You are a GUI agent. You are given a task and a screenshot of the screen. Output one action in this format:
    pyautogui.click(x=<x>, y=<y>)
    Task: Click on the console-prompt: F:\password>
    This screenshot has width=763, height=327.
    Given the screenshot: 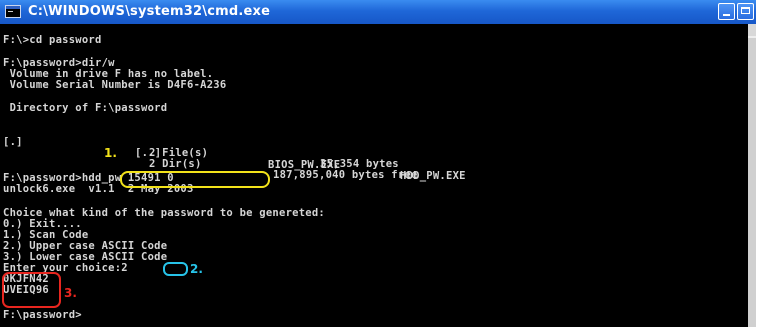 What is the action you would take?
    pyautogui.click(x=42, y=315)
    